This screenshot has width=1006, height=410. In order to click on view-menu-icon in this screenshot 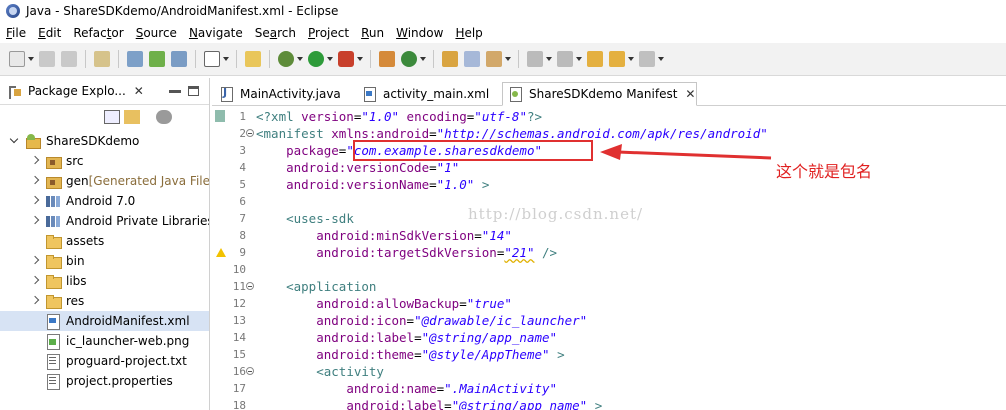, I will do `click(164, 117)`.